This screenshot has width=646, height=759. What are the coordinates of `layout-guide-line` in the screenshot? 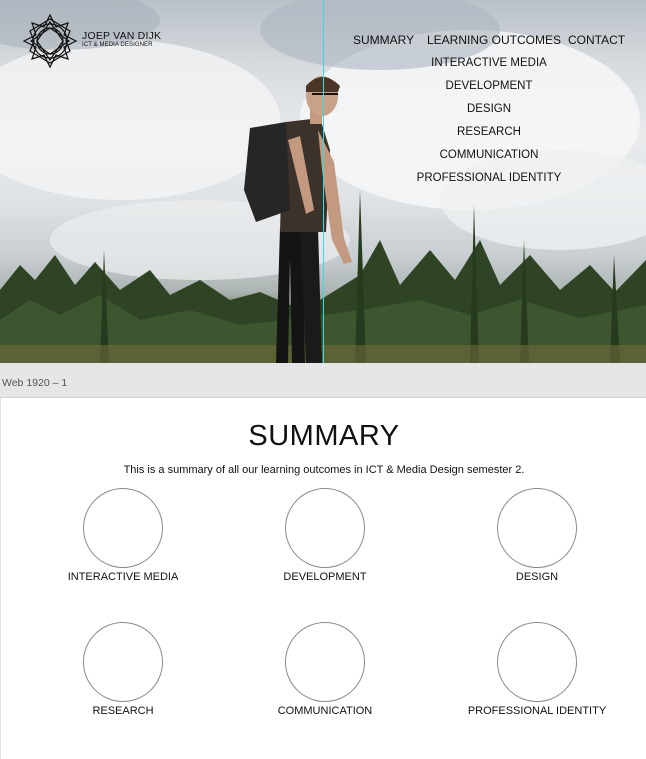 It's located at (323, 181).